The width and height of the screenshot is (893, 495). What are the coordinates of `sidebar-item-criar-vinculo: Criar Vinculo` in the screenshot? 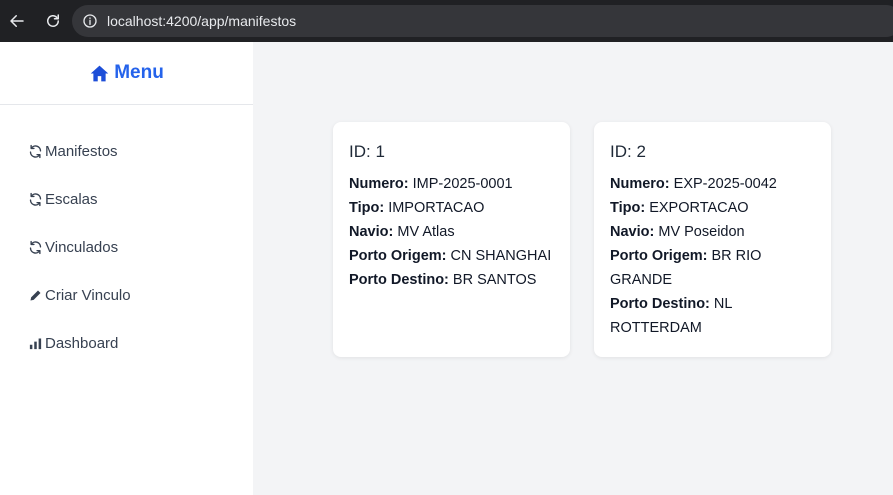 It's located at (126, 295).